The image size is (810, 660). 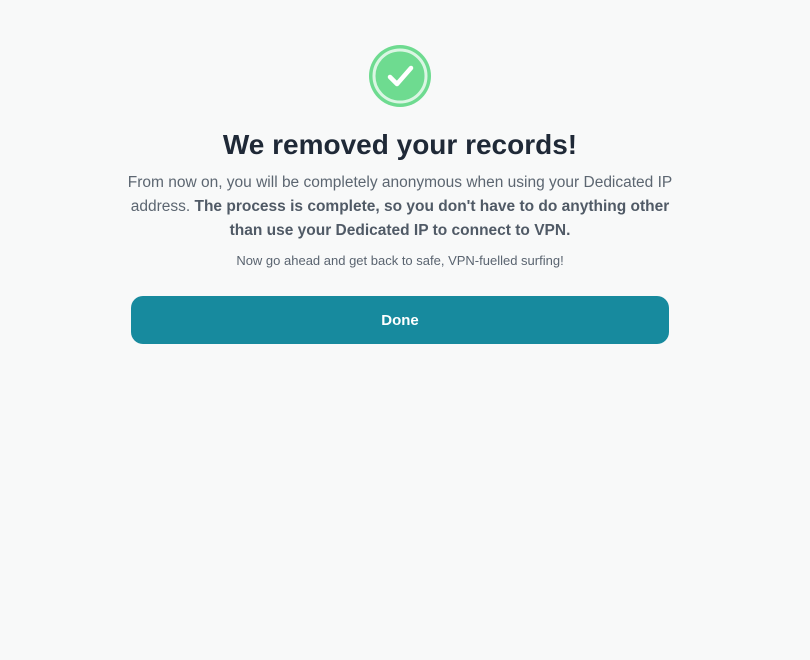 I want to click on done-button: Done, so click(x=400, y=320).